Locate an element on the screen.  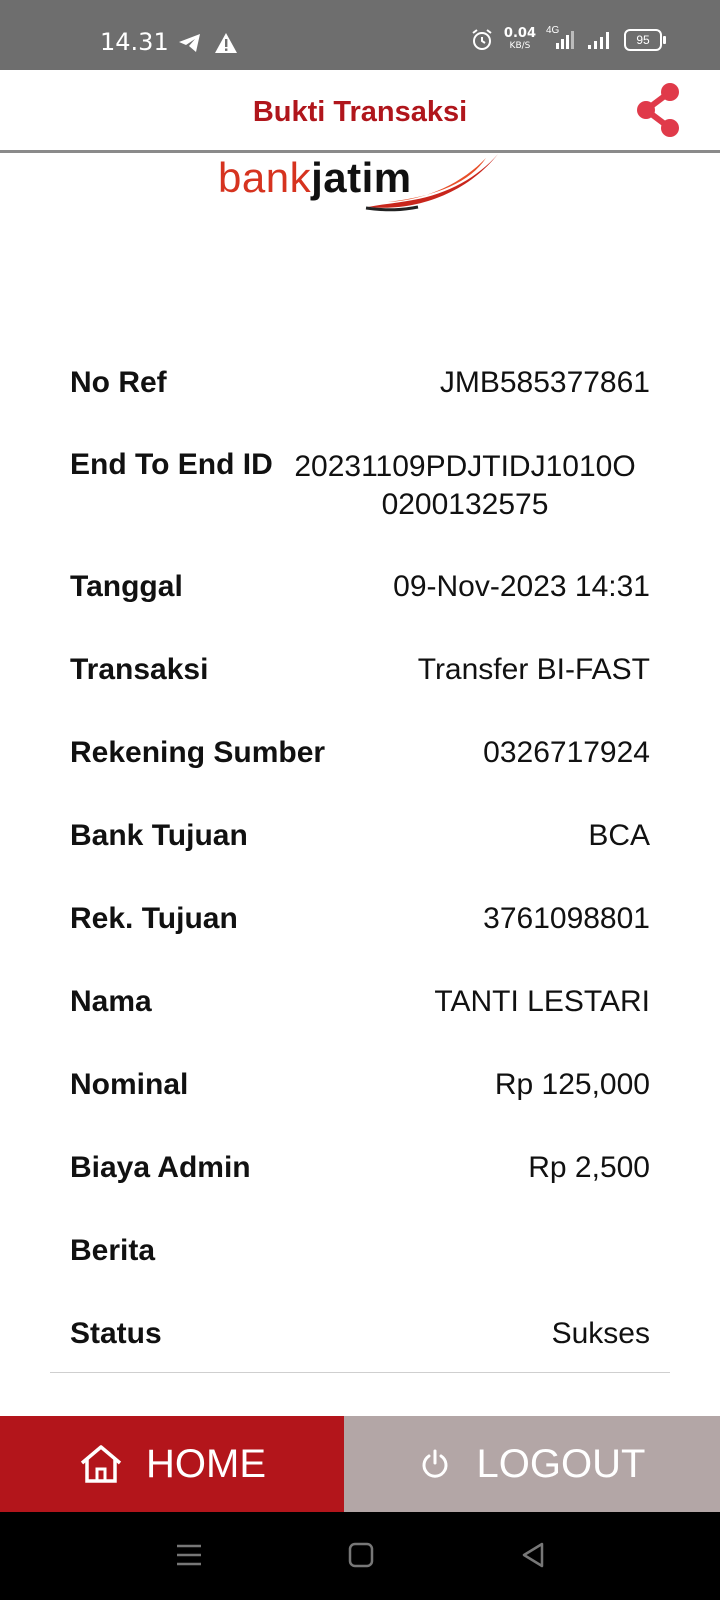
home-icon is located at coordinates (101, 1464).